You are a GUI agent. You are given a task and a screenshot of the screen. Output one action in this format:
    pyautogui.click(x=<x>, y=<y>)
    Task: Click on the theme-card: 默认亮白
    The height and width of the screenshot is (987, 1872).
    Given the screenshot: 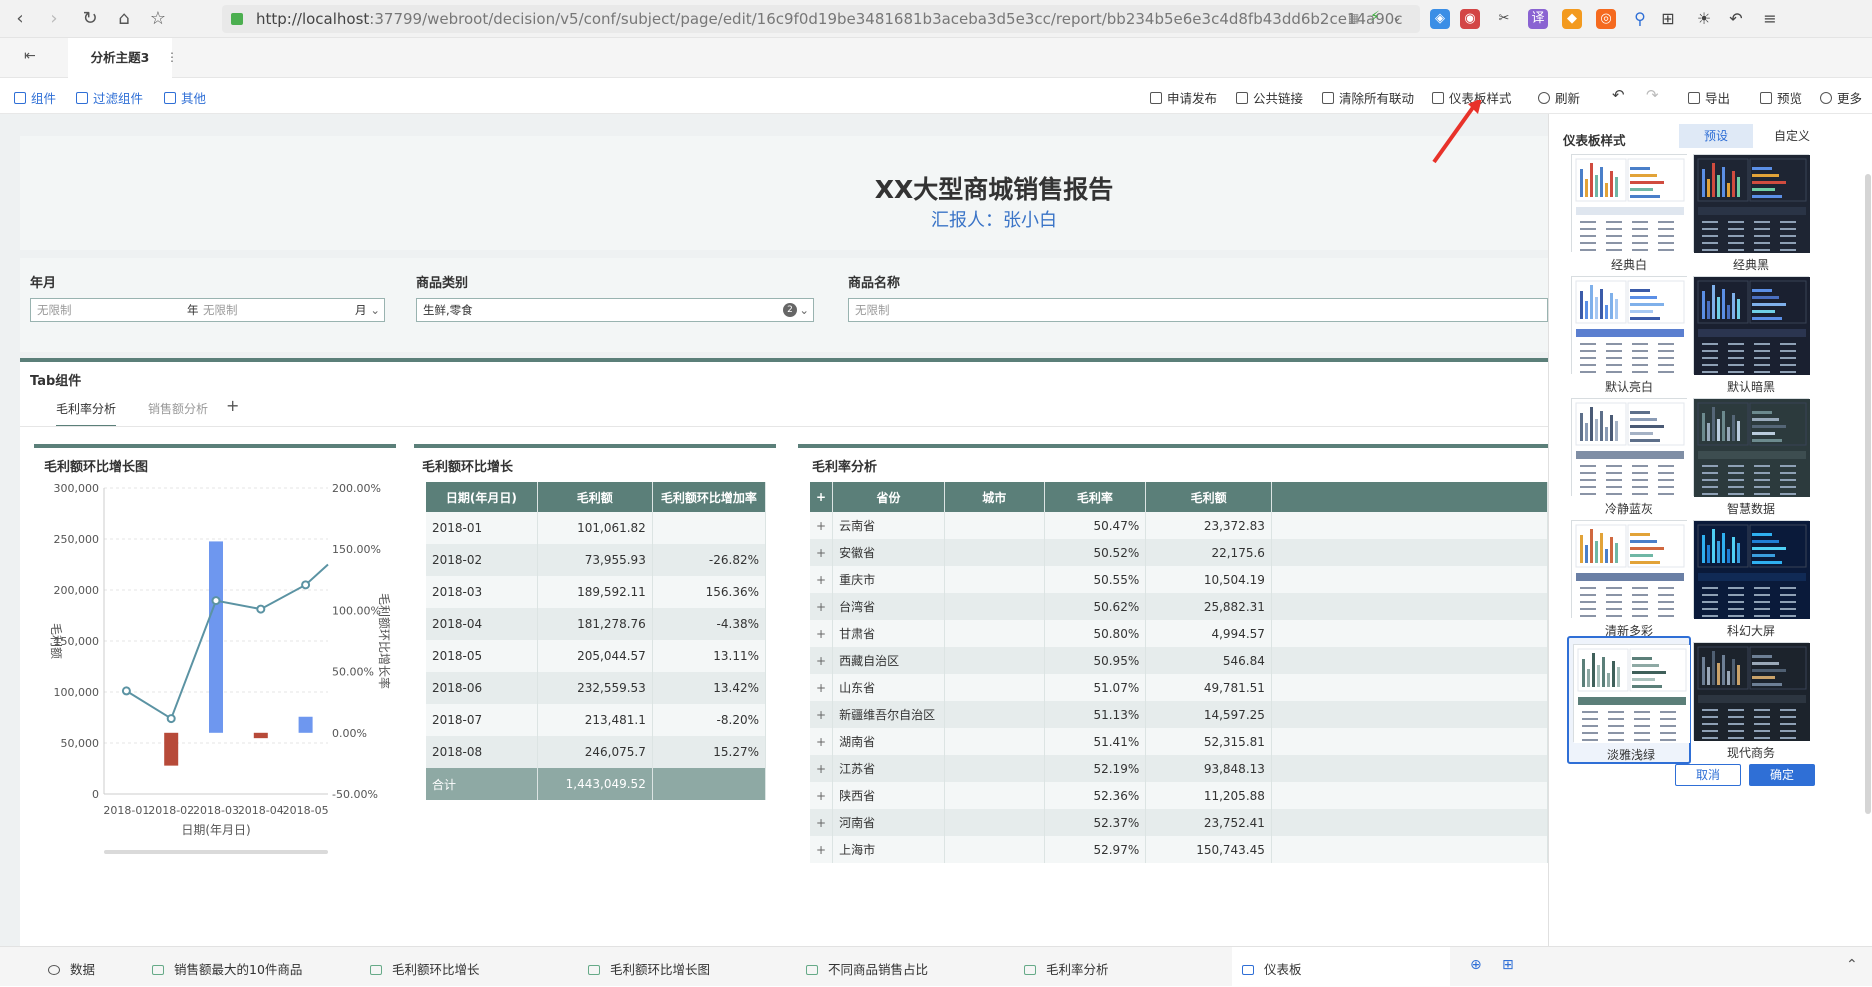 What is the action you would take?
    pyautogui.click(x=1629, y=334)
    